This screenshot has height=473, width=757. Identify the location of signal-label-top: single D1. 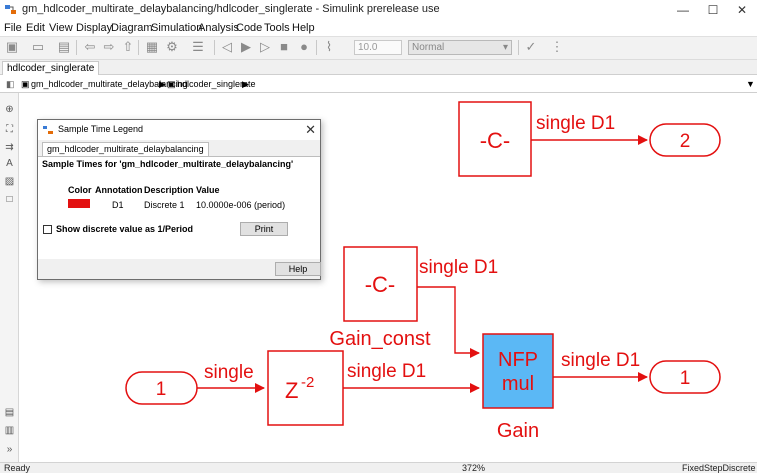
(575, 123).